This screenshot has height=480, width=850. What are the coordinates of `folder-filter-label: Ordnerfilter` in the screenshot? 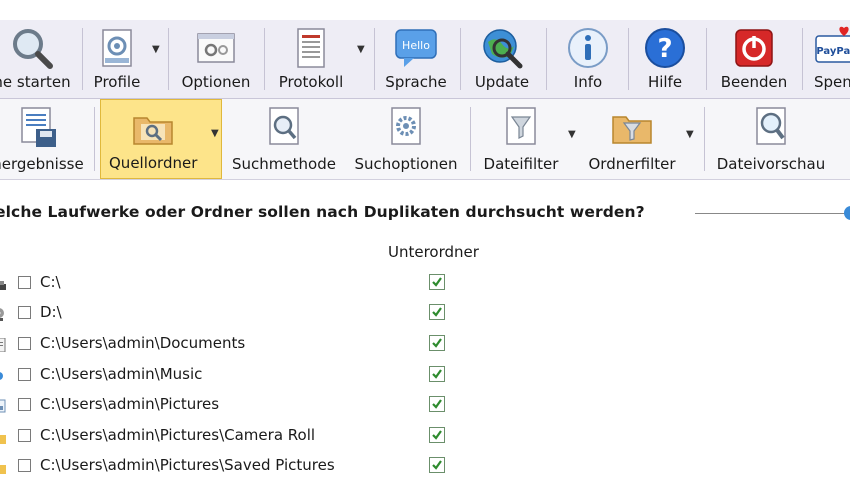 It's located at (632, 164).